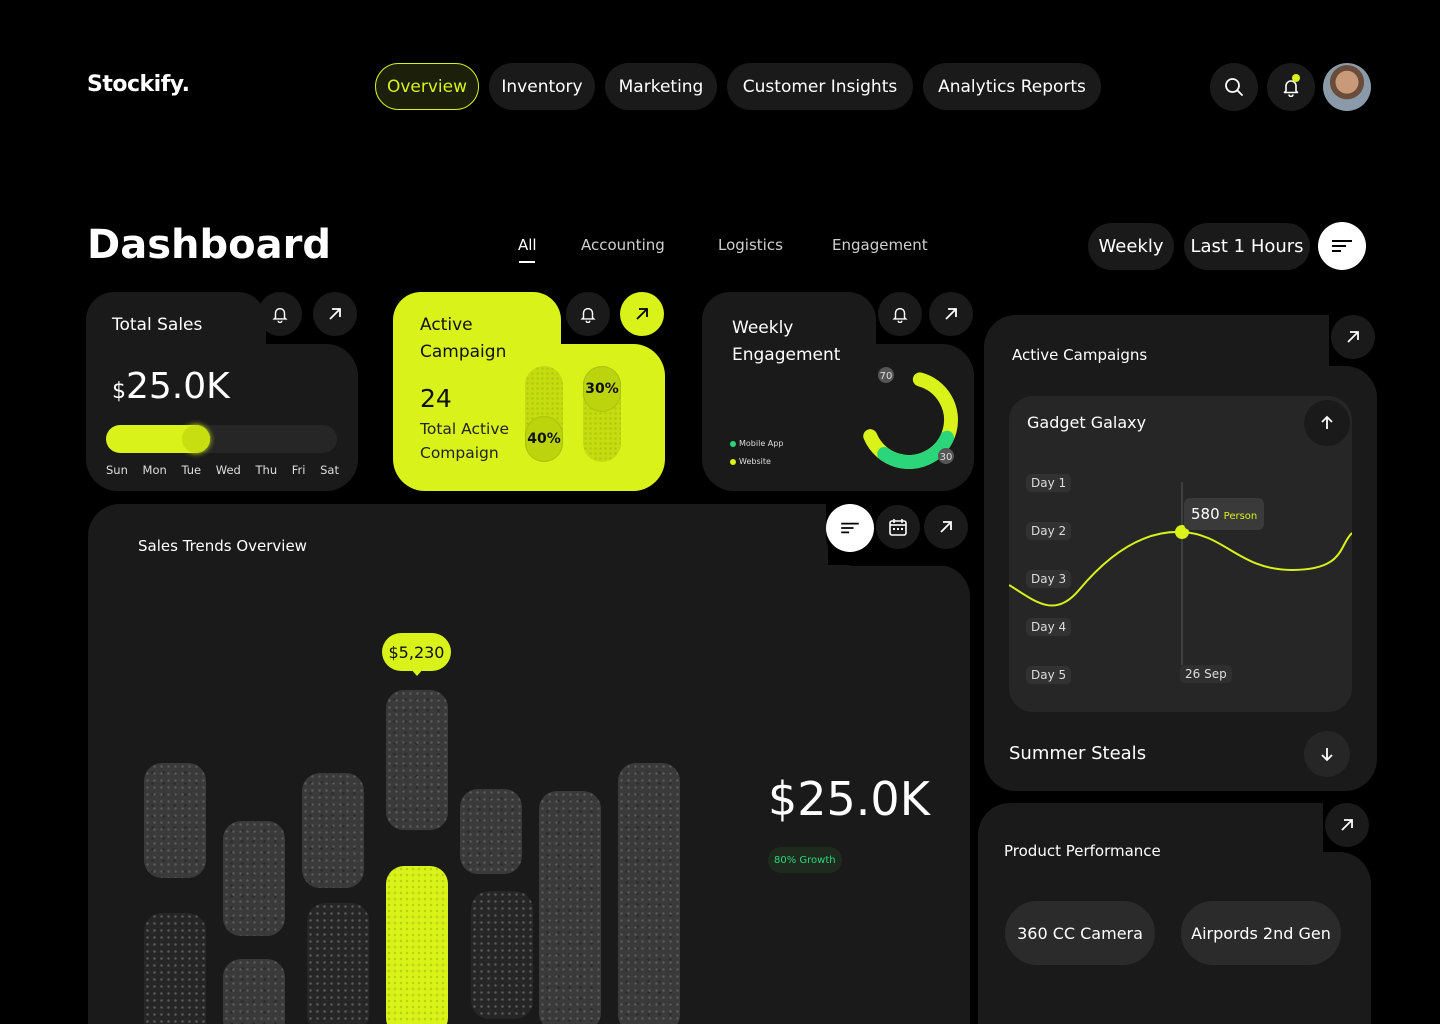  What do you see at coordinates (755, 461) in the screenshot?
I see `legend-label: Website` at bounding box center [755, 461].